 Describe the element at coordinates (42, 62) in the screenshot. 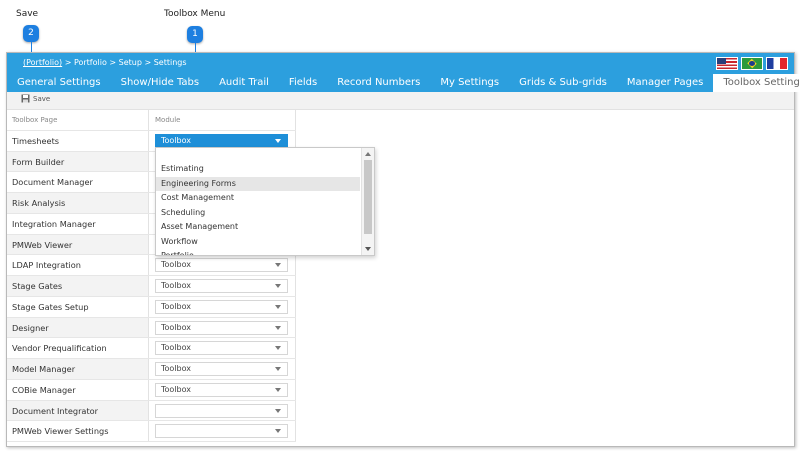

I see `breadcrumb-portfolio-link: (Portfolio)` at that location.